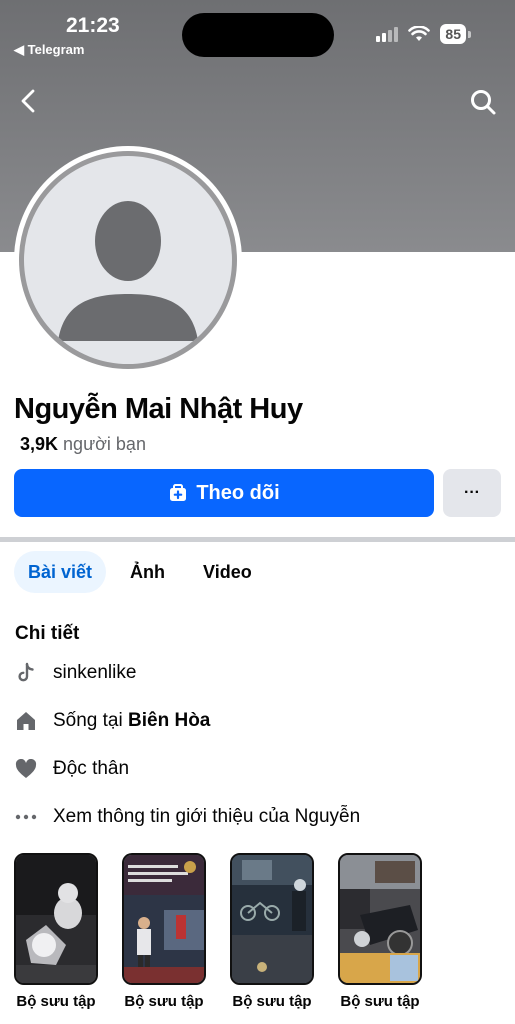 The width and height of the screenshot is (515, 1024). What do you see at coordinates (483, 102) in the screenshot?
I see `search-icon` at bounding box center [483, 102].